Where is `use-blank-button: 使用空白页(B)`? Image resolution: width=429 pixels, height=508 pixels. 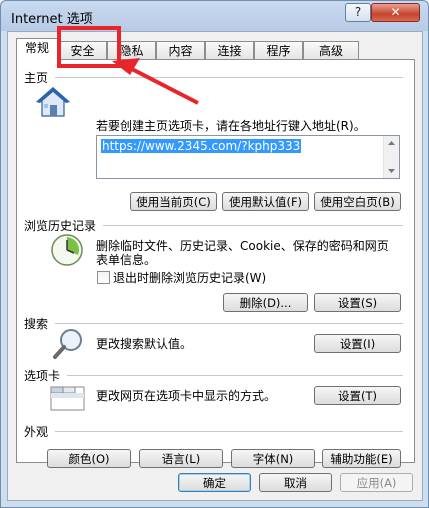
use-blank-button: 使用空白页(B) is located at coordinates (357, 201).